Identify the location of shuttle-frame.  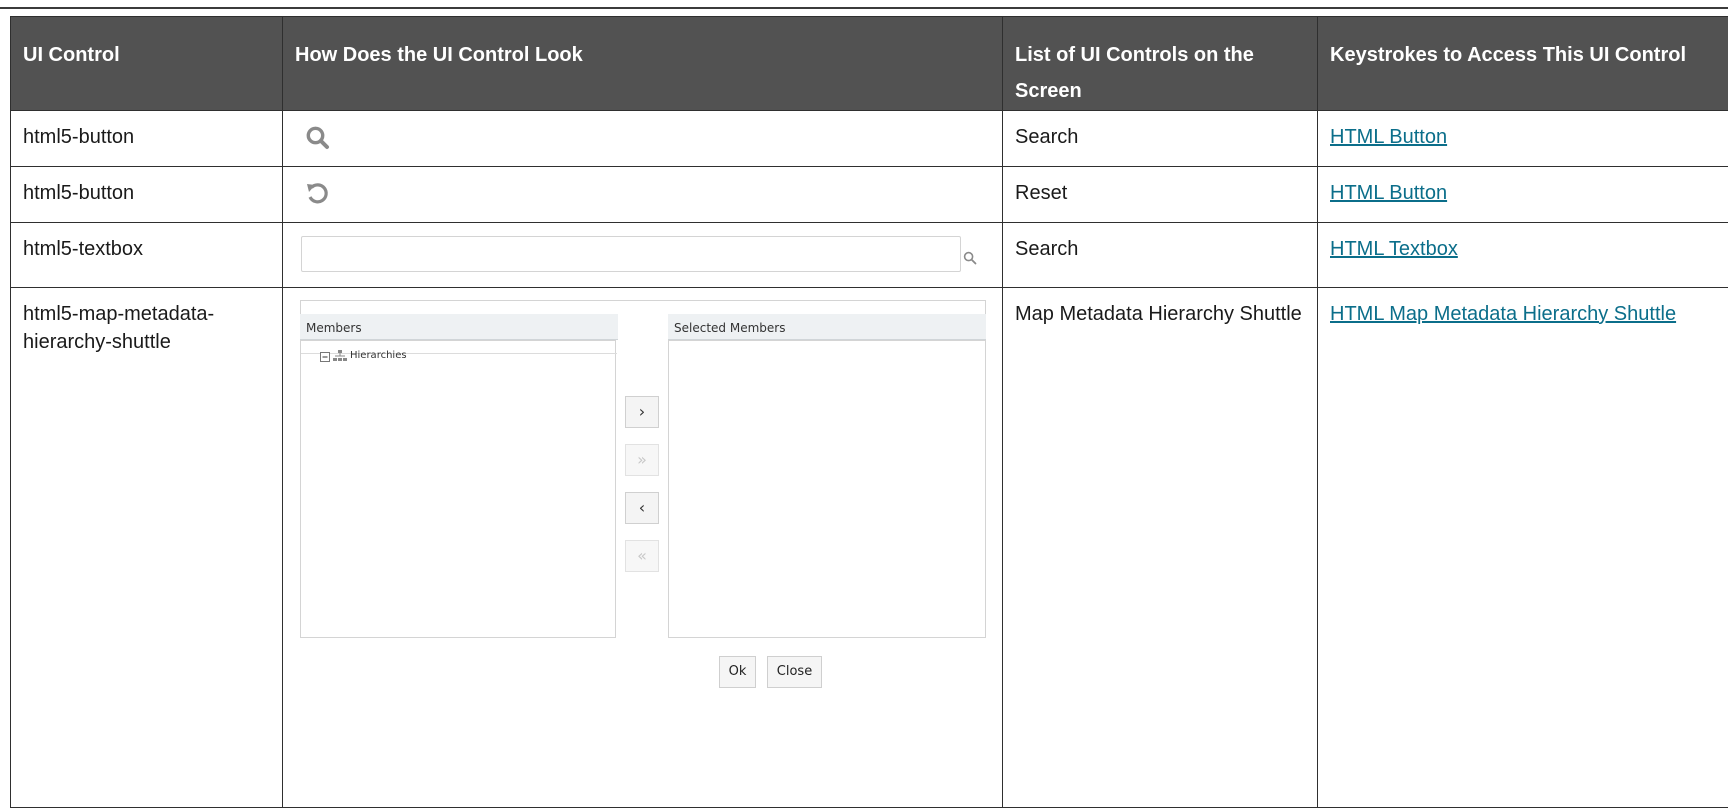
(643, 307).